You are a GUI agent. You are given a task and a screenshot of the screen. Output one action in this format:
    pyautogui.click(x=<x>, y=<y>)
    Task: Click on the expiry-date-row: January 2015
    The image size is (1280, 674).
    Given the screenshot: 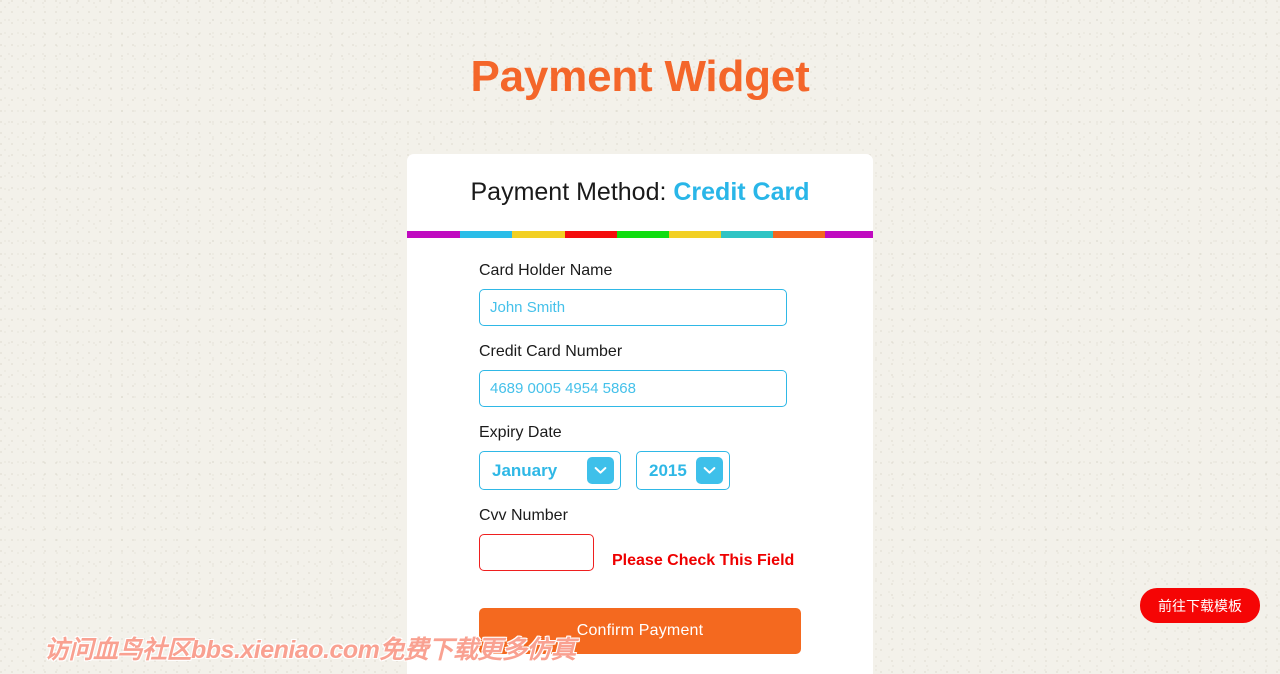 What is the action you would take?
    pyautogui.click(x=640, y=470)
    